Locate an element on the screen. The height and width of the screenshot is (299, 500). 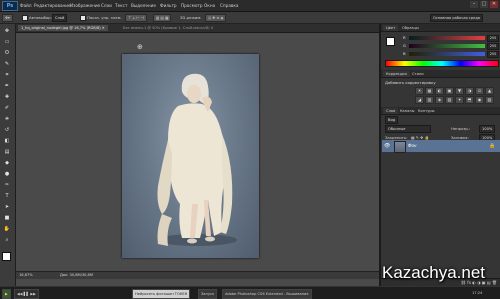
close-button: ✕ is located at coordinates (494, 4).